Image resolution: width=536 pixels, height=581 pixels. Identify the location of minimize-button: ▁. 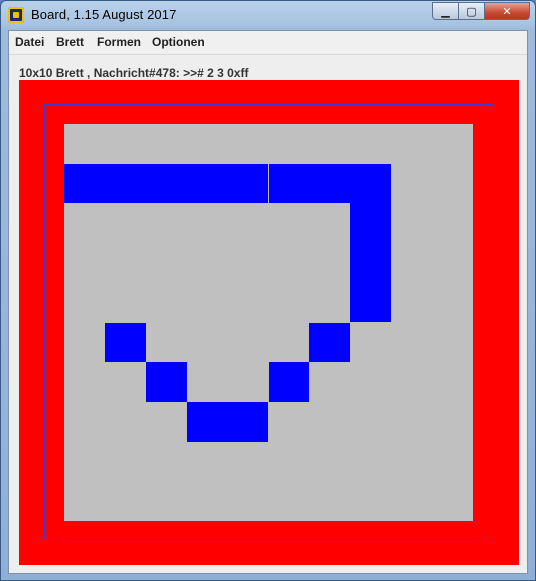
(445, 11).